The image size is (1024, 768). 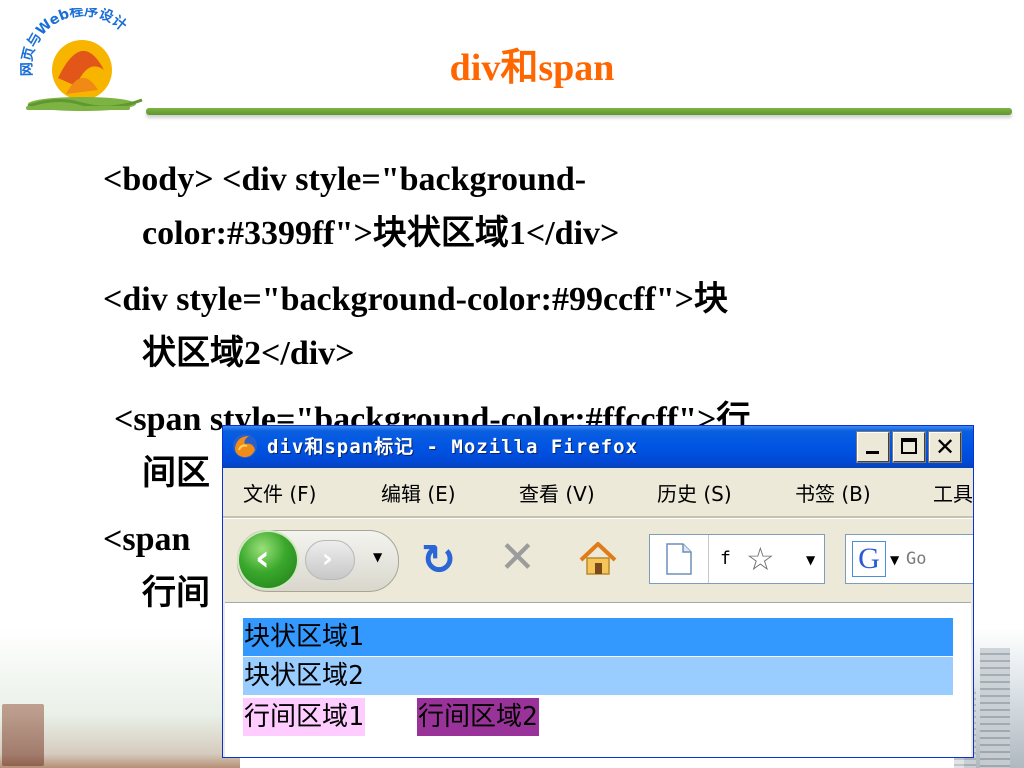 What do you see at coordinates (708, 559) in the screenshot?
I see `address-divider` at bounding box center [708, 559].